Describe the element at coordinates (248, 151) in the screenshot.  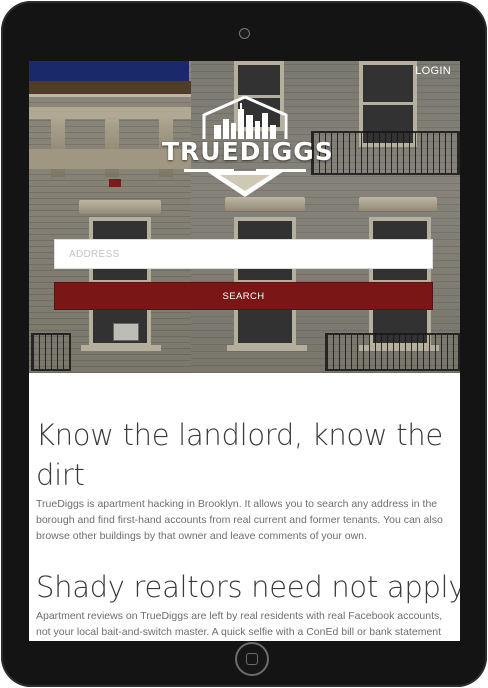
I see `brand-name: TRUEDIGGS` at that location.